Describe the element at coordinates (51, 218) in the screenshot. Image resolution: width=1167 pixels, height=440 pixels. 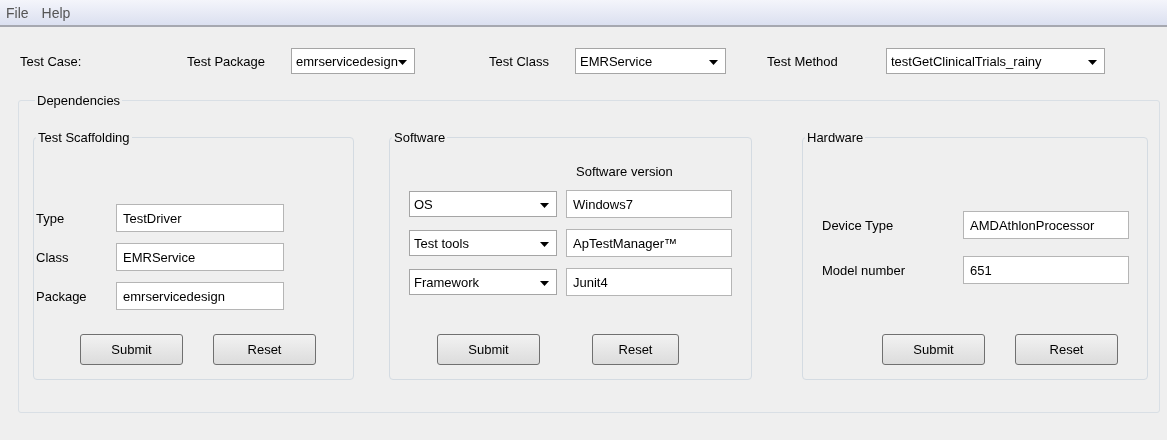
I see `field-label: Type` at that location.